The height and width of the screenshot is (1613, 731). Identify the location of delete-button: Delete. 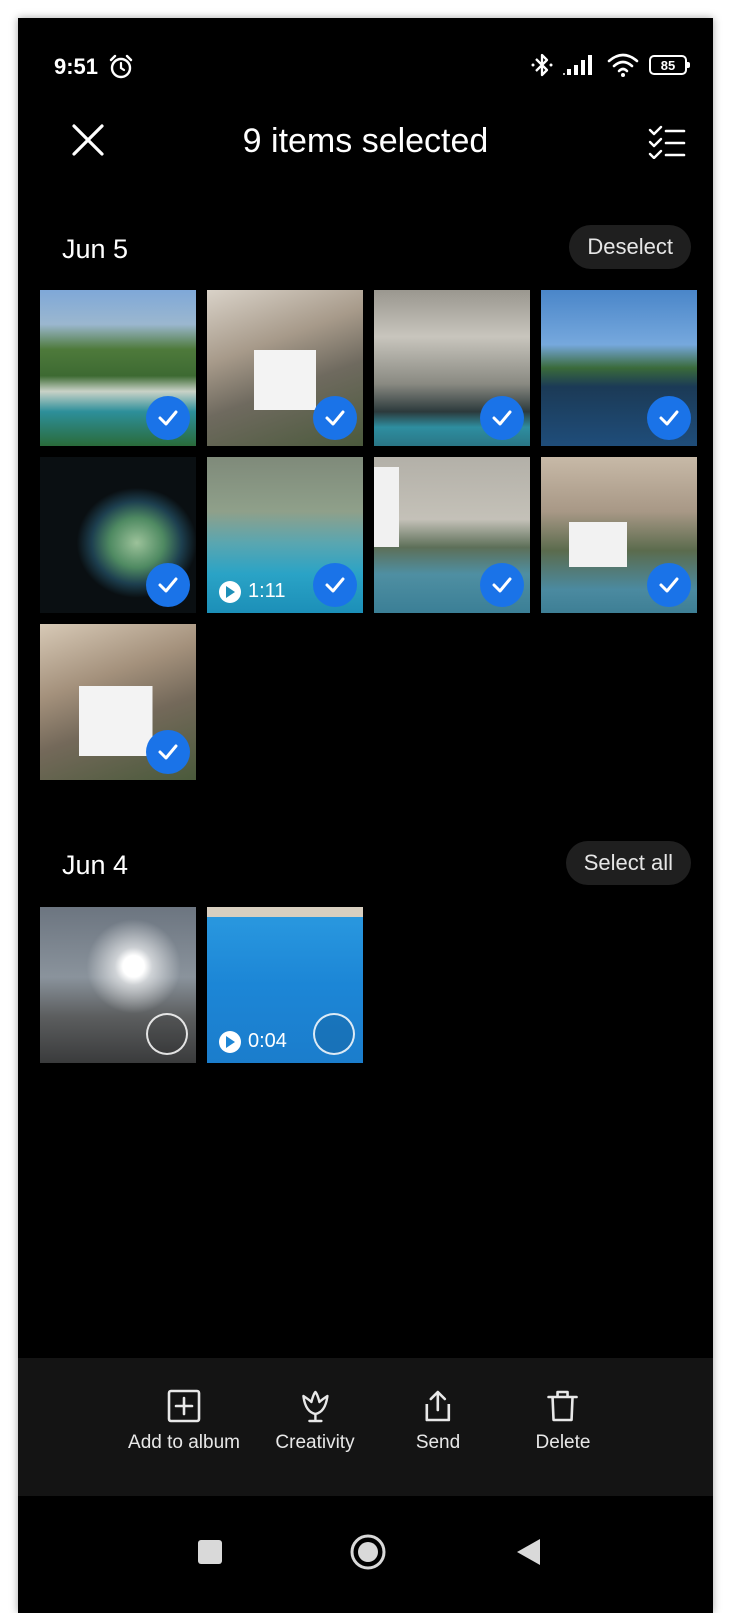
(563, 1421).